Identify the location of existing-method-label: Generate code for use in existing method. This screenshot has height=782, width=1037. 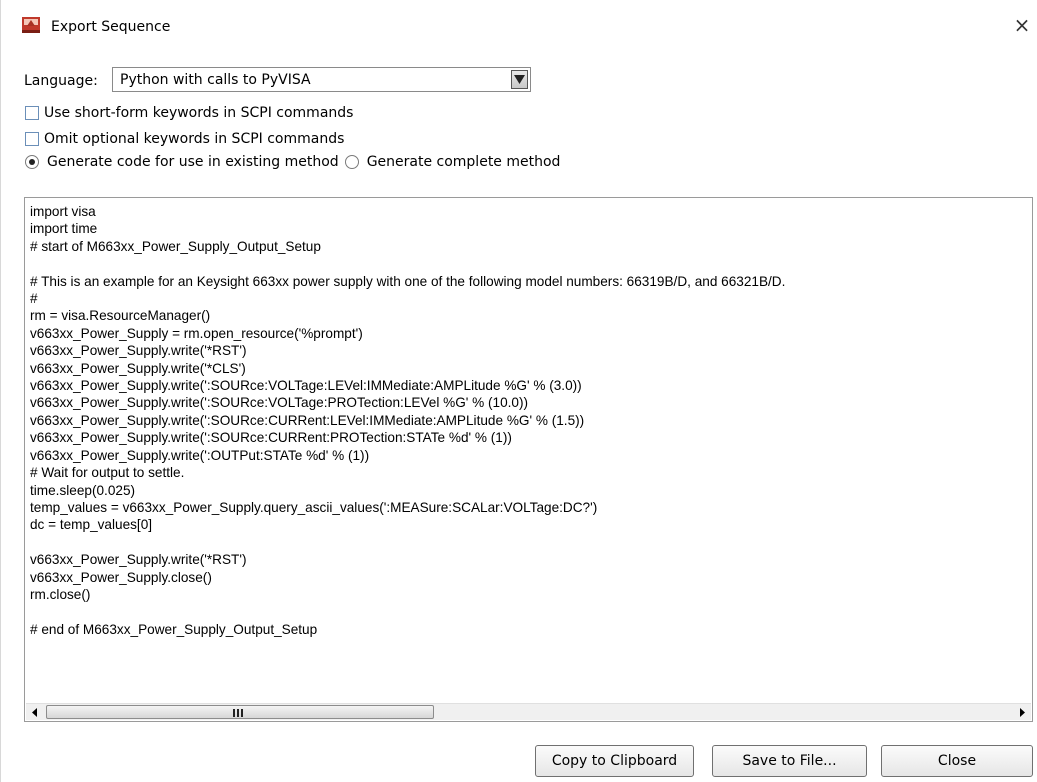
(193, 162).